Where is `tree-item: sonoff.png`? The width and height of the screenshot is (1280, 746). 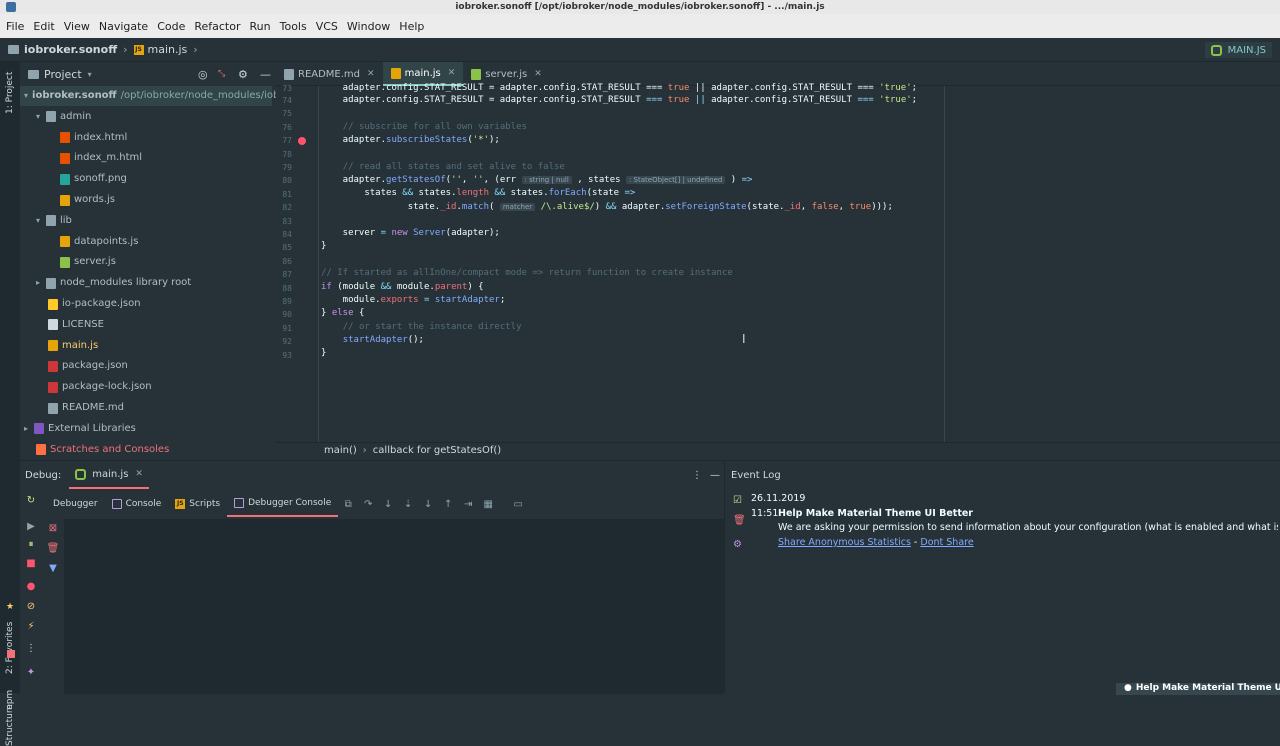
tree-item: sonoff.png is located at coordinates (87, 179).